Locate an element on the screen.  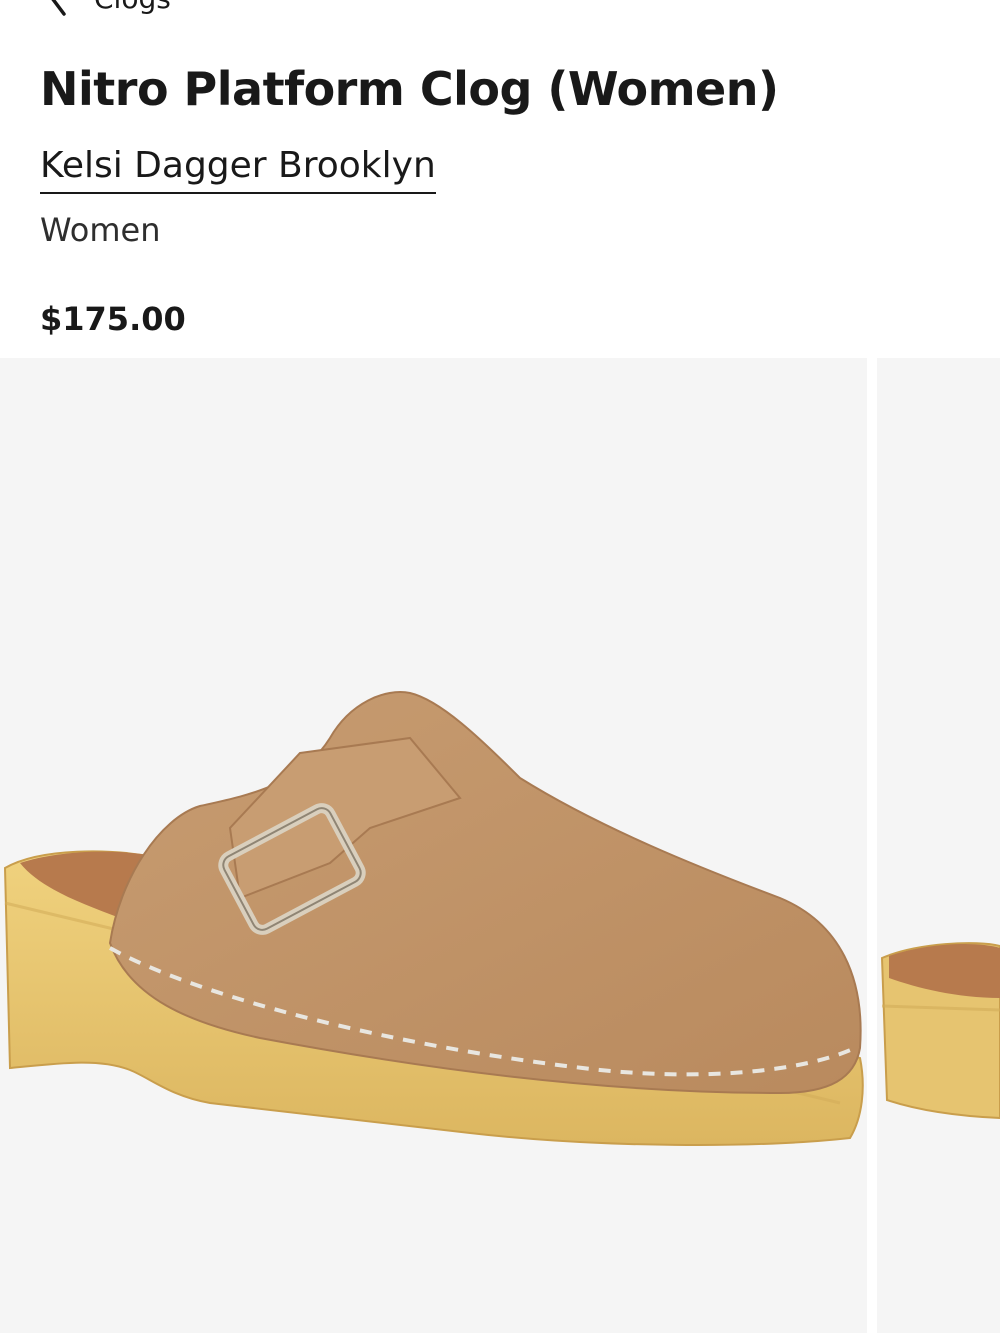
department-label: Women is located at coordinates (100, 230).